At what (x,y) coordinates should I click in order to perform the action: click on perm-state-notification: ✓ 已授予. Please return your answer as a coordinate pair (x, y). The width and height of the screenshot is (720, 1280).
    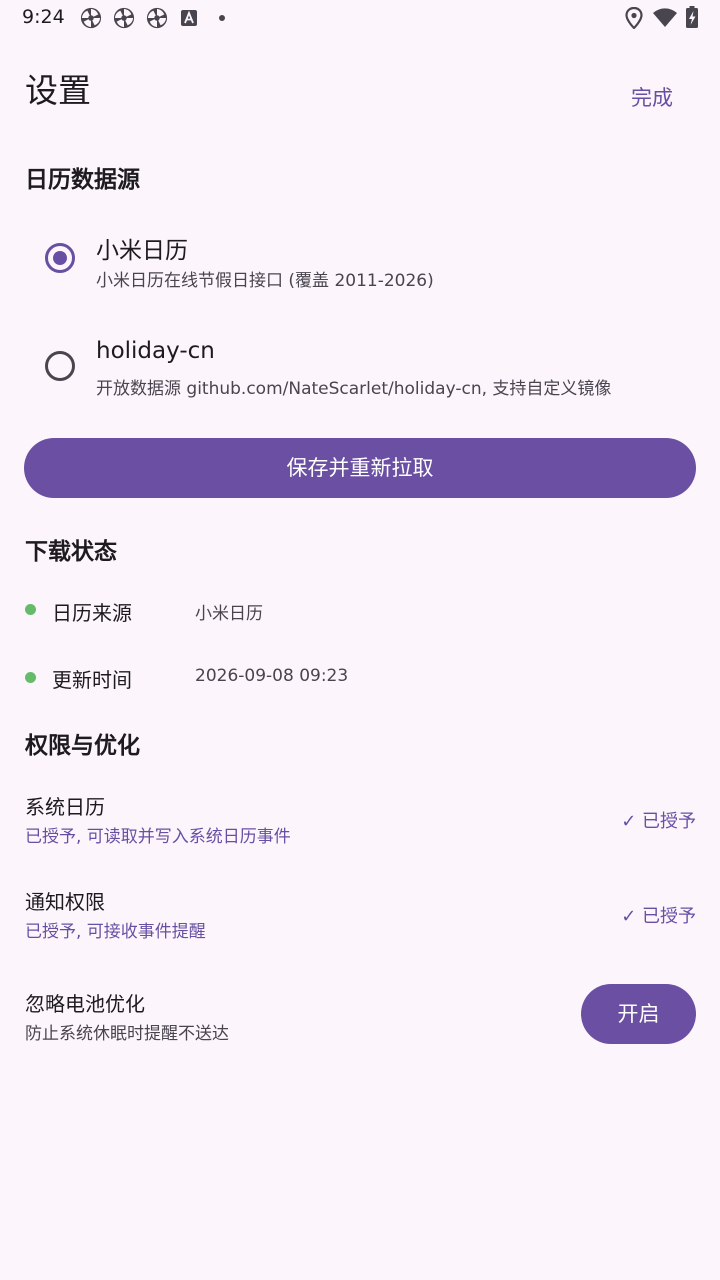
    Looking at the image, I should click on (658, 916).